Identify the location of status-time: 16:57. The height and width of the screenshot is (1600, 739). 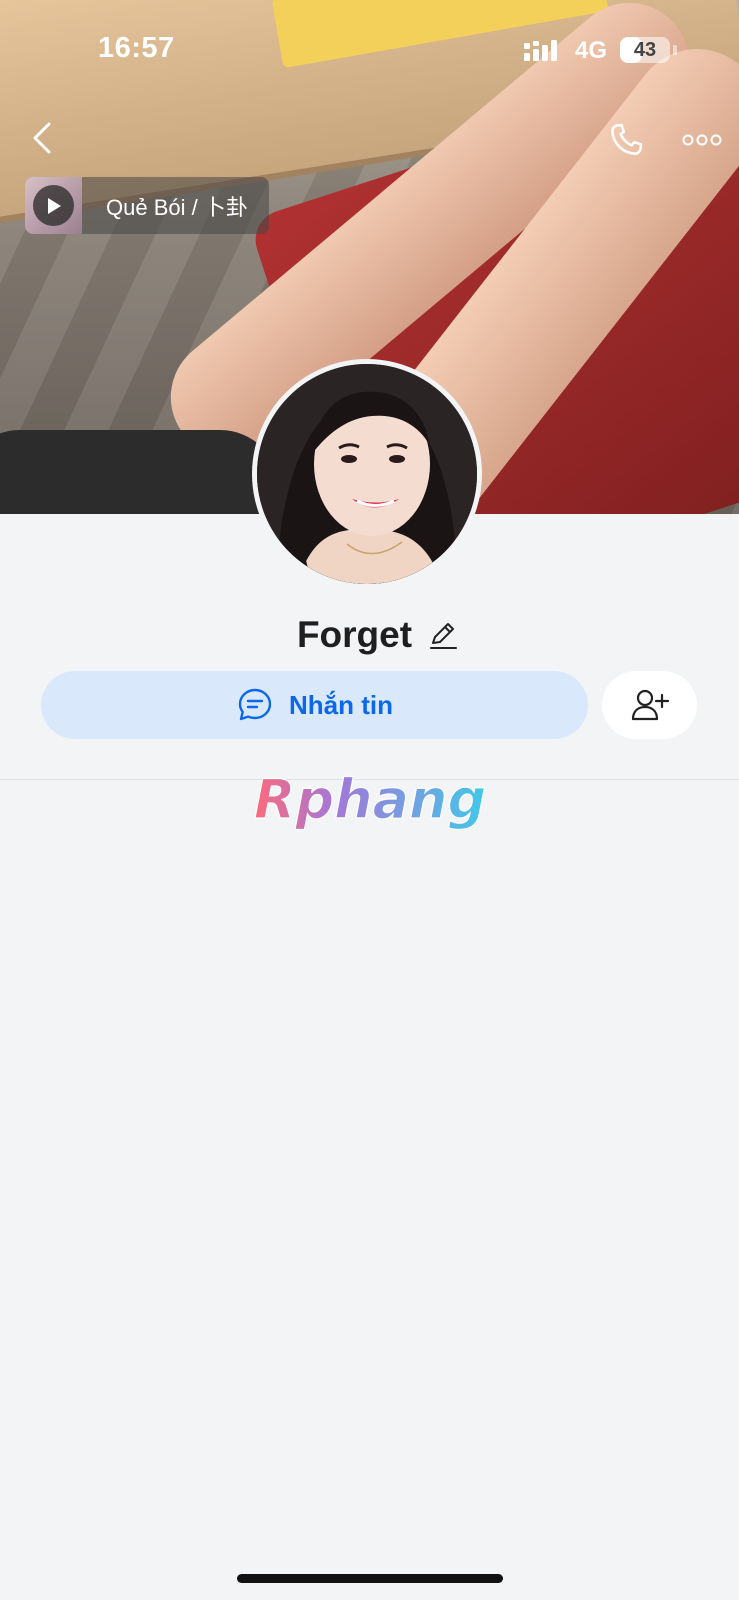
(136, 48).